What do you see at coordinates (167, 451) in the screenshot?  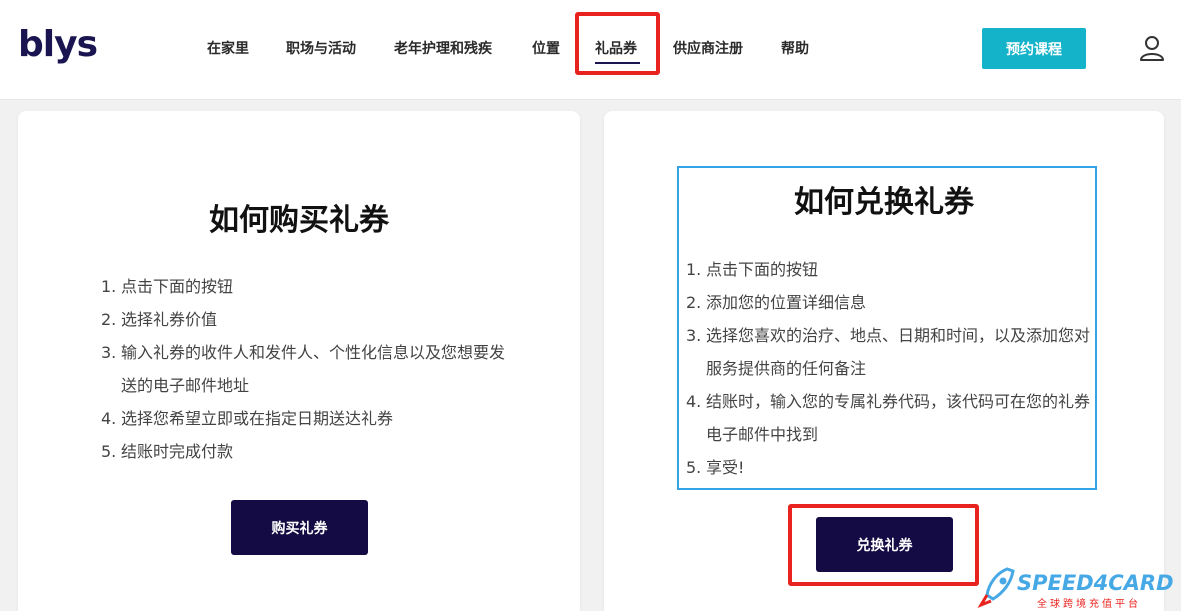 I see `list-item: 5. 结账时完成付款` at bounding box center [167, 451].